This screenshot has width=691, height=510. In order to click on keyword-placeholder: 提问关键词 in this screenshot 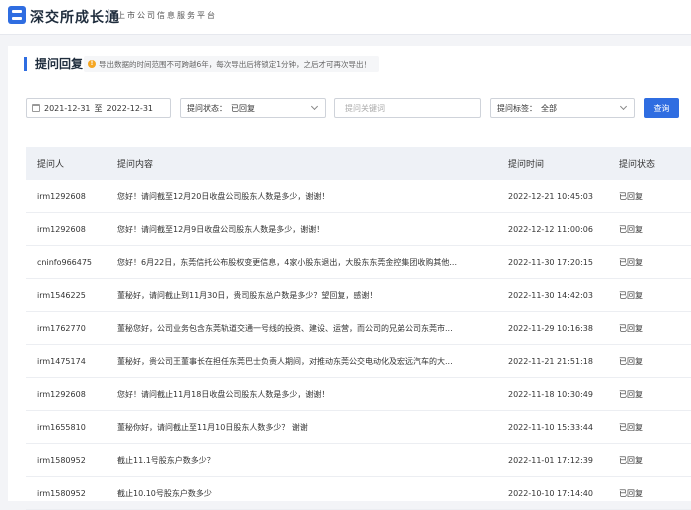, I will do `click(365, 108)`.